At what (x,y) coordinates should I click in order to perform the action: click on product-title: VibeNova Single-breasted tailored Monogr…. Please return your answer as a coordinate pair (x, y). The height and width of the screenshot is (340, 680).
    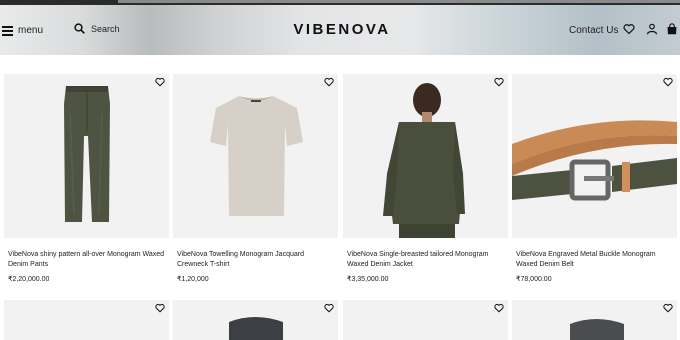
    Looking at the image, I should click on (427, 260).